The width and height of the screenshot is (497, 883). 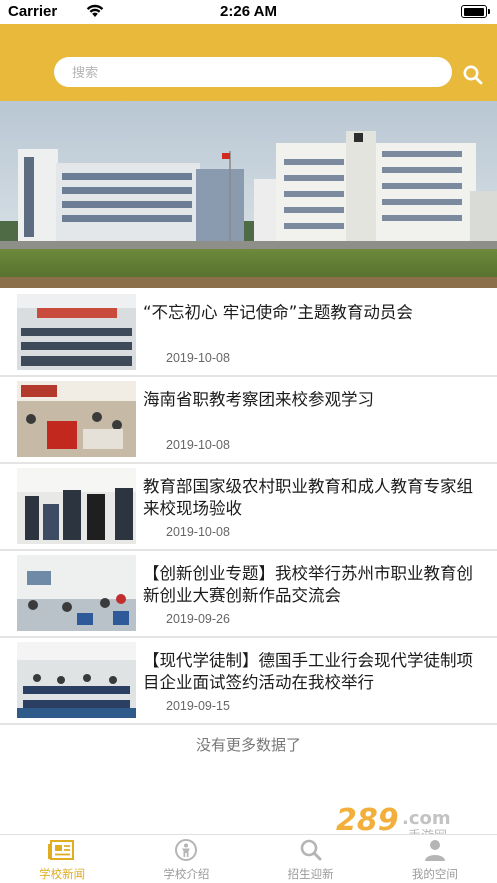 I want to click on newspaper-icon, so click(x=61, y=850).